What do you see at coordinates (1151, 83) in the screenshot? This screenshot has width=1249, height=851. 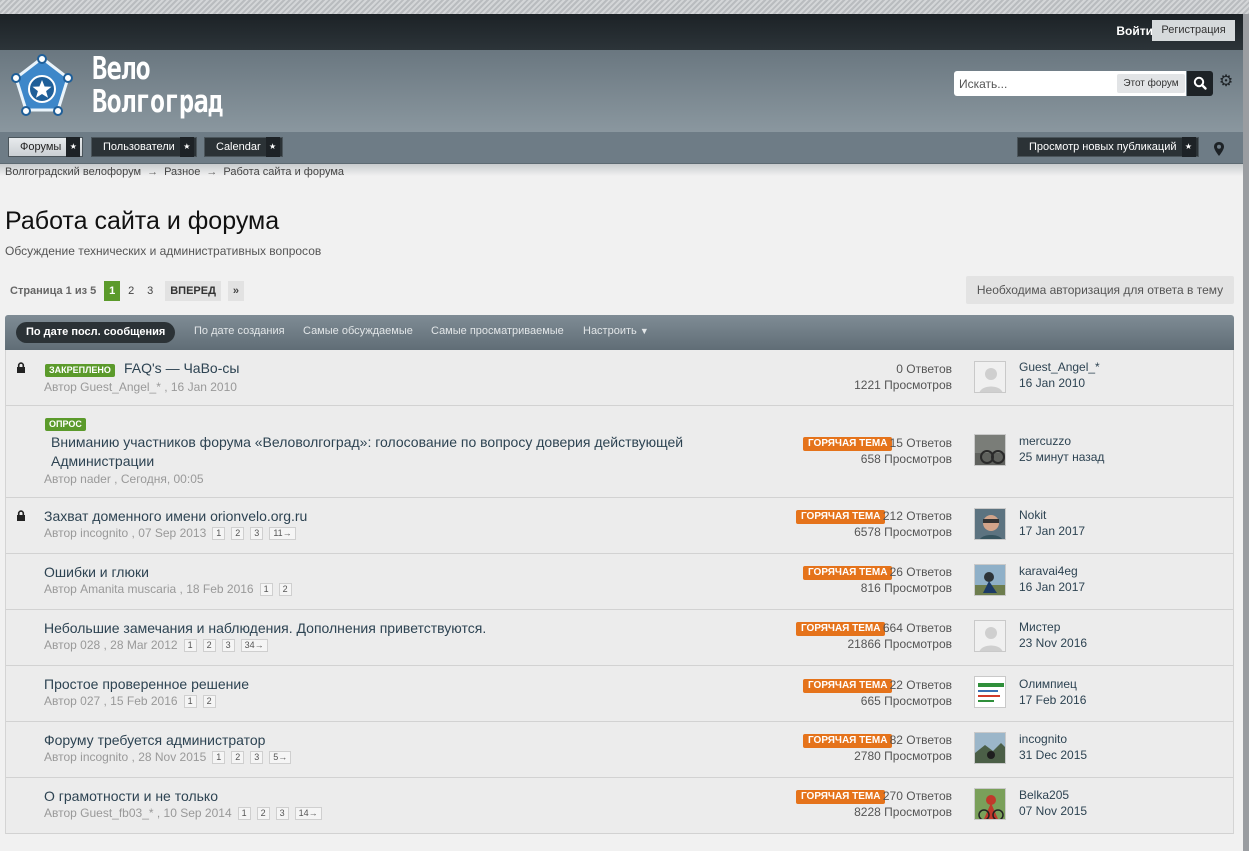 I see `search-scope-button: Этот форум` at bounding box center [1151, 83].